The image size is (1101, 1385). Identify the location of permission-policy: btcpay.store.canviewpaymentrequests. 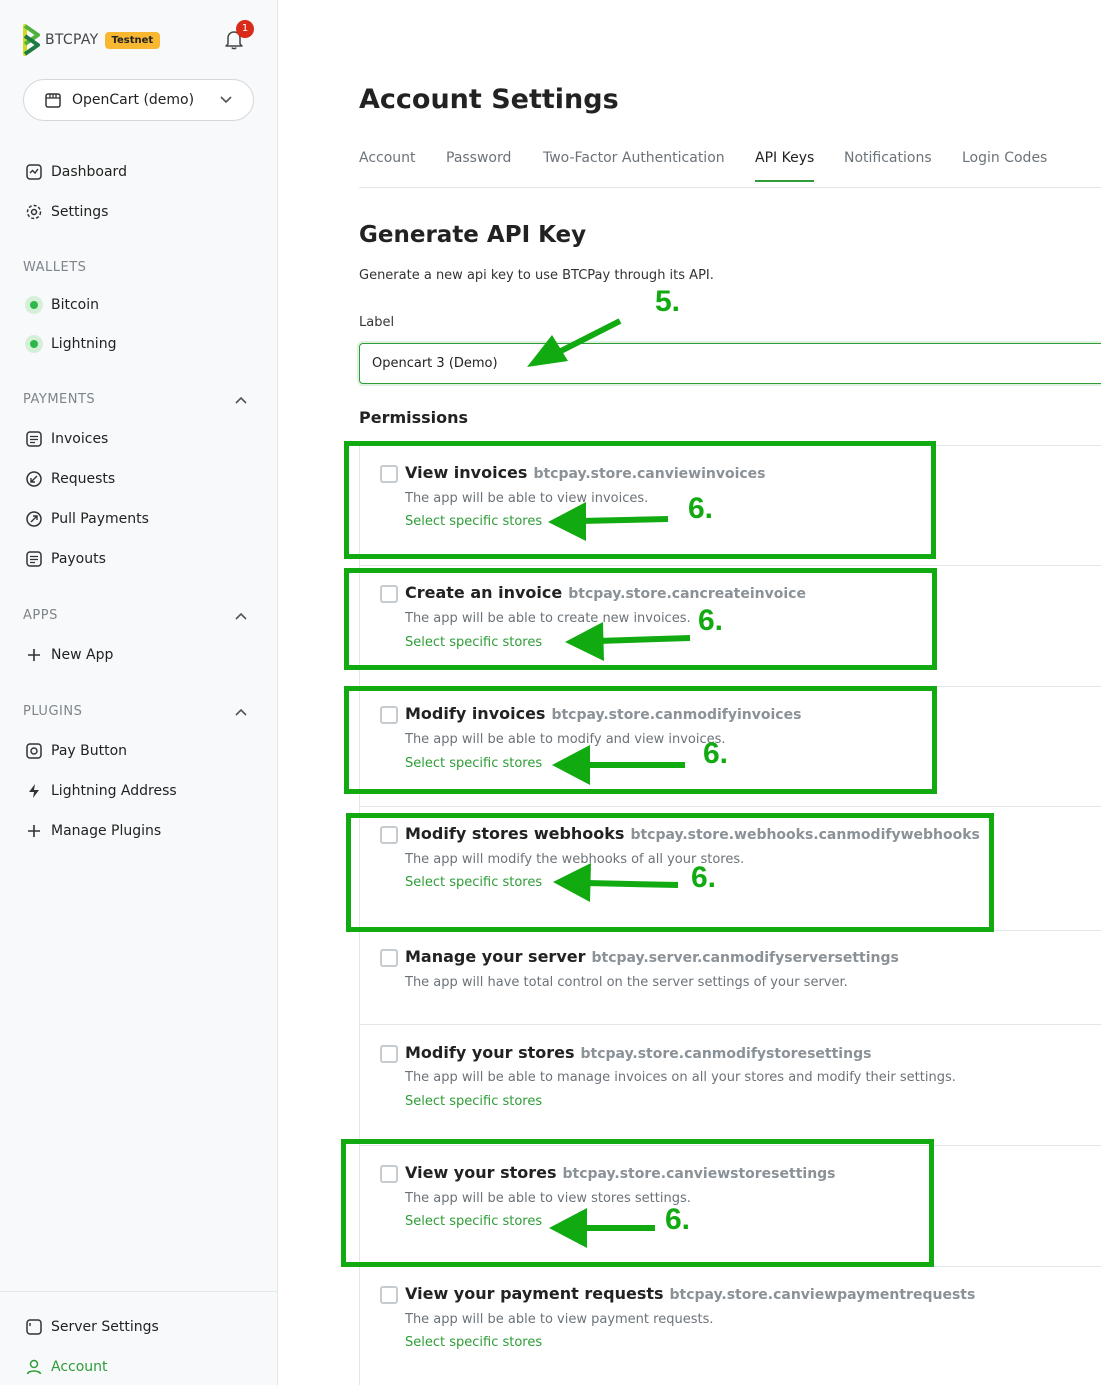
(822, 1295).